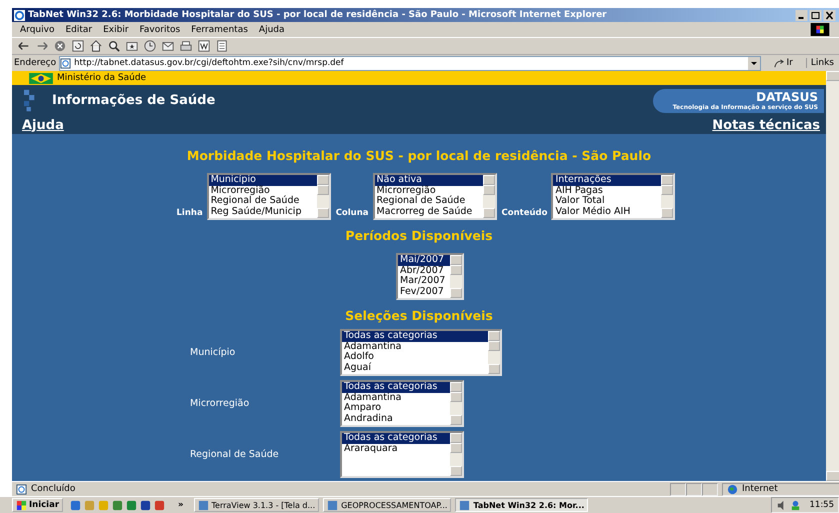 The height and width of the screenshot is (513, 839). Describe the element at coordinates (116, 29) in the screenshot. I see `menu-item: Exibir` at that location.